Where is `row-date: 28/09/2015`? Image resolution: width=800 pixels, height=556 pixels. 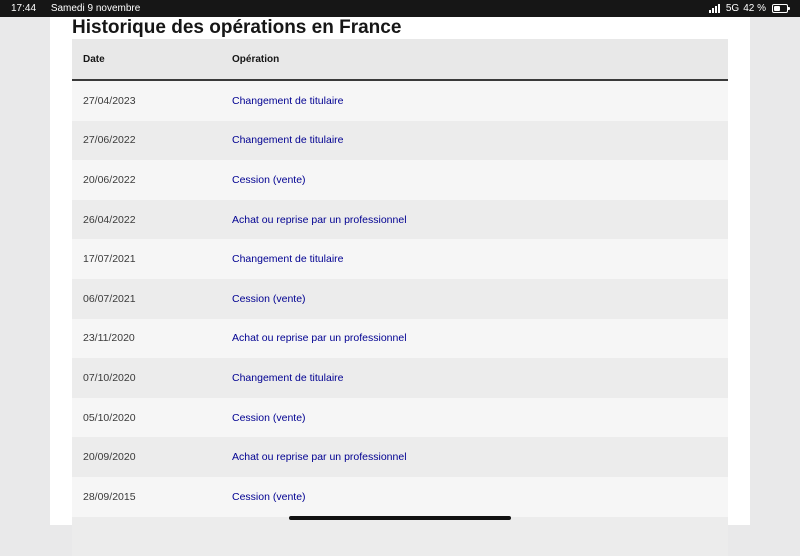 row-date: 28/09/2015 is located at coordinates (109, 496).